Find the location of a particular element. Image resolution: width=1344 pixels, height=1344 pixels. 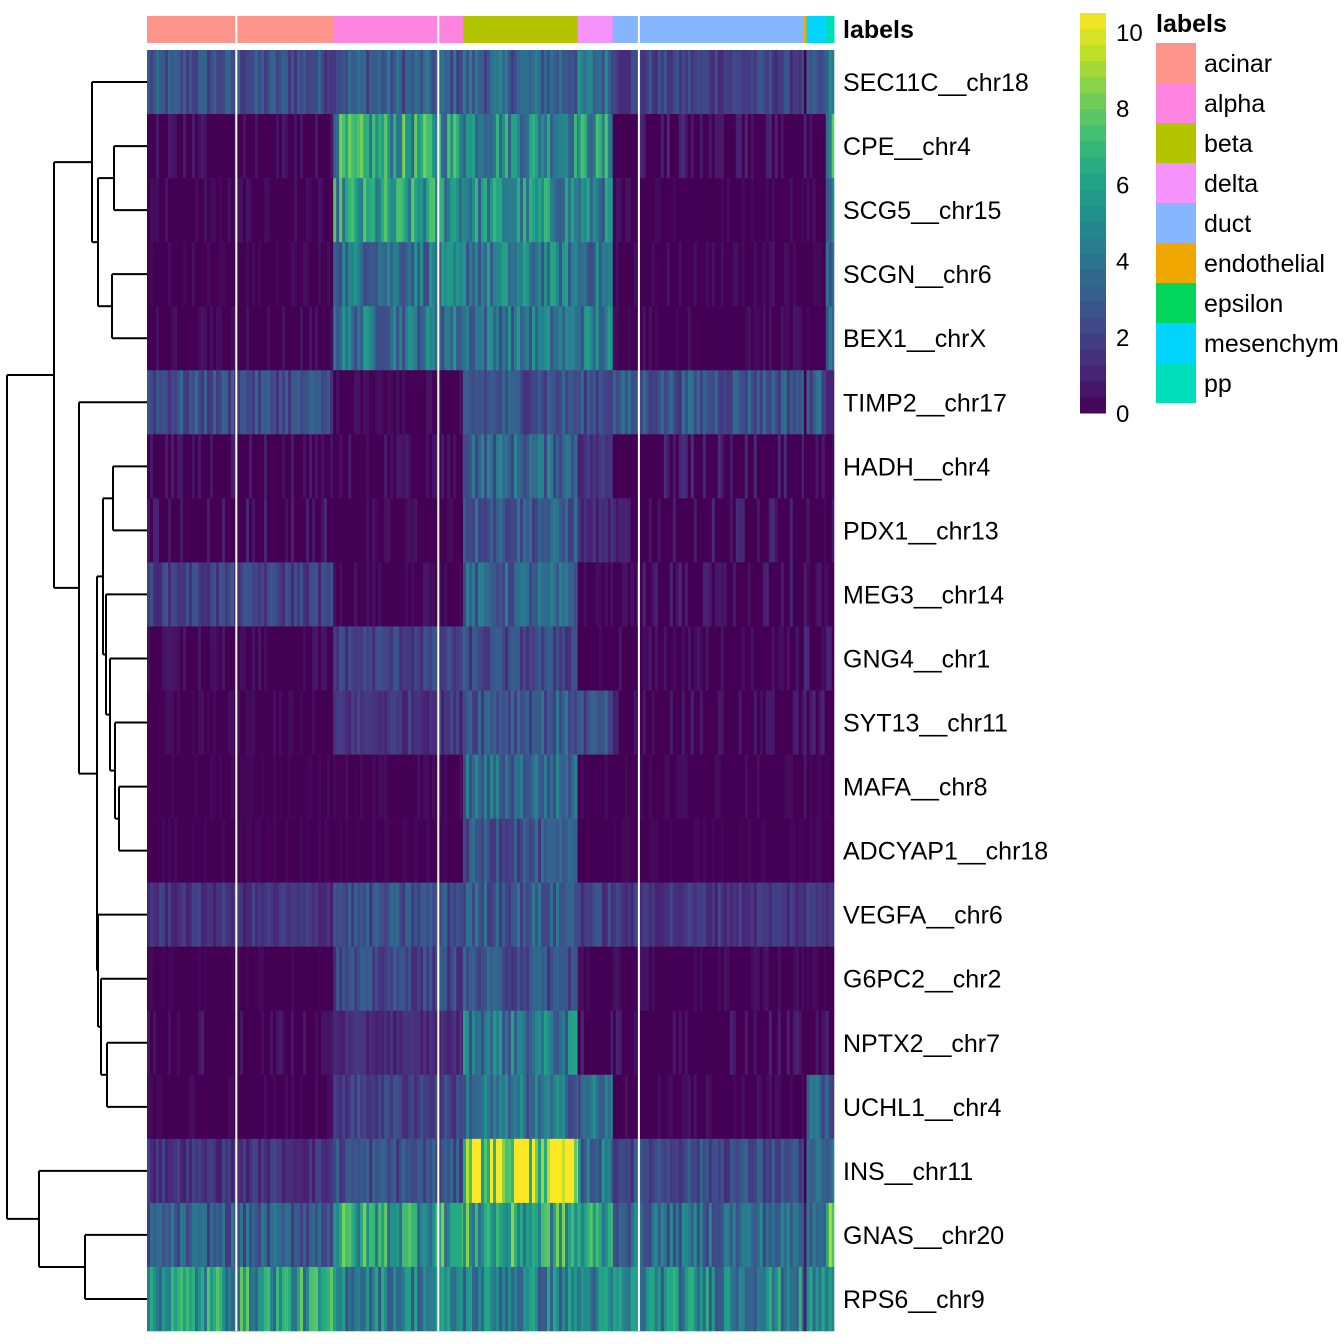

row-label: VEGFA__chr6 is located at coordinates (923, 916).